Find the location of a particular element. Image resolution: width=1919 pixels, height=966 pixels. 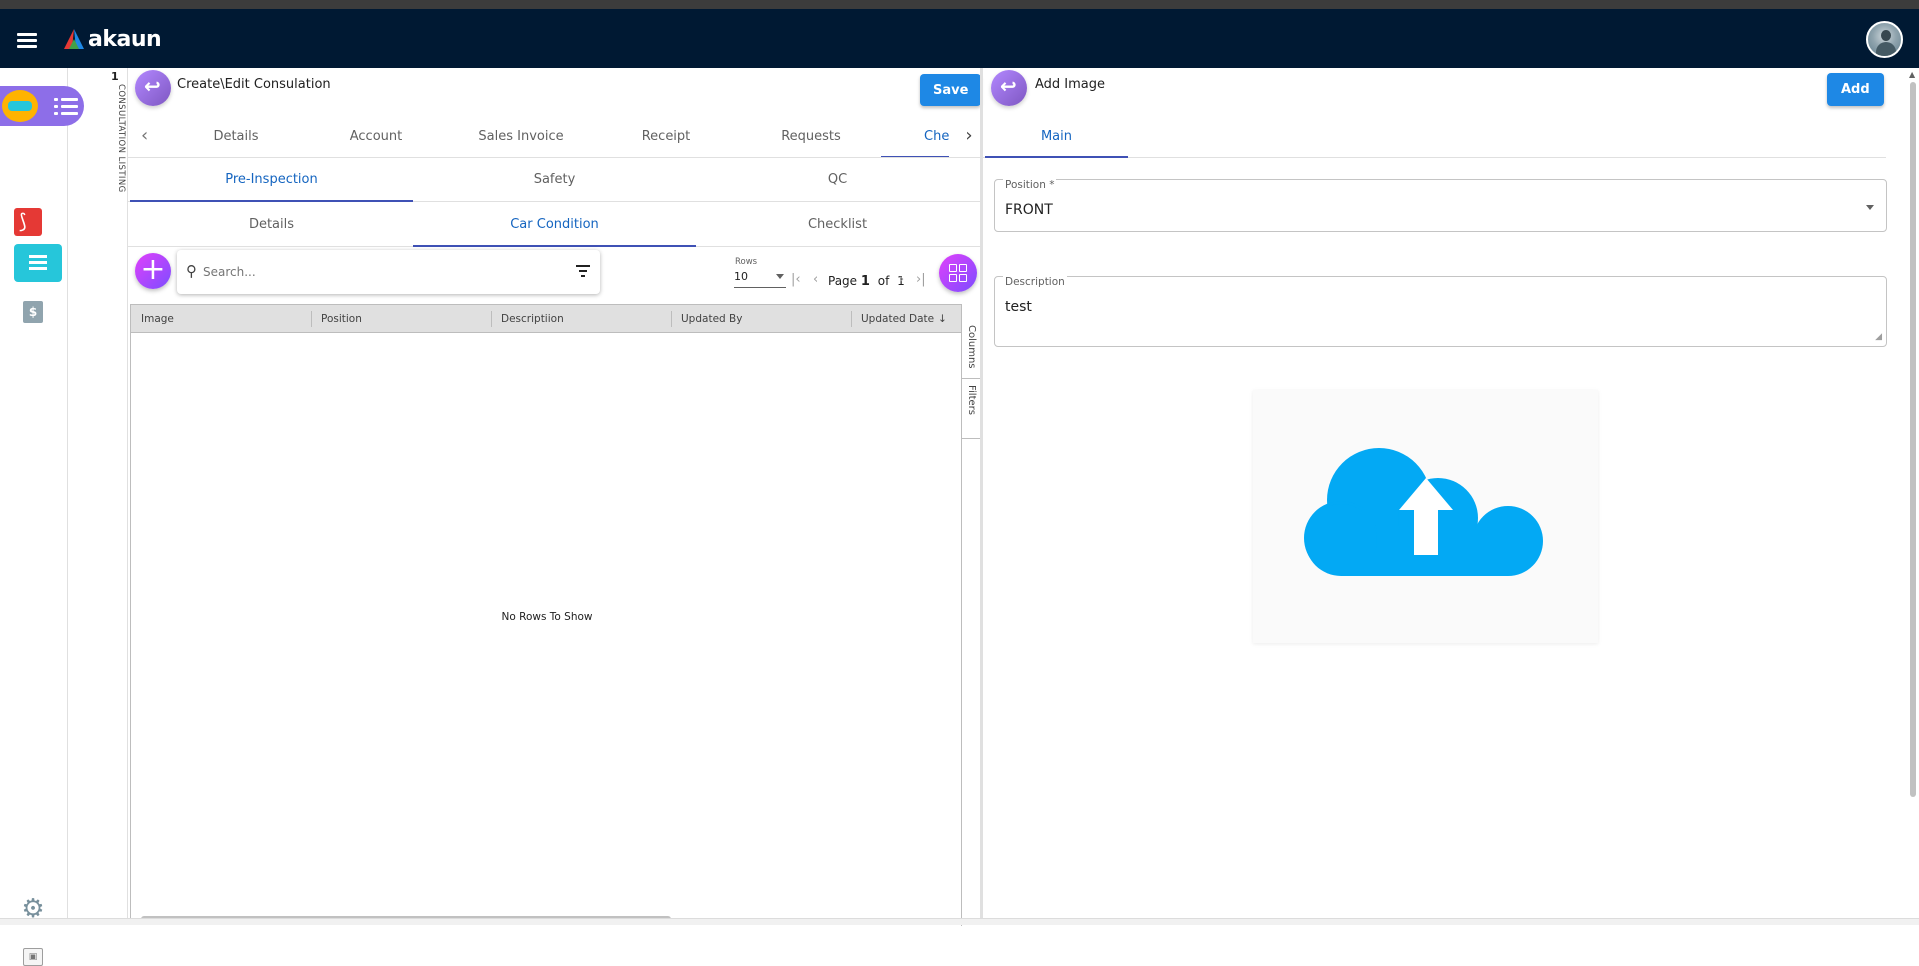

filters-tool-label: Filters is located at coordinates (971, 400).